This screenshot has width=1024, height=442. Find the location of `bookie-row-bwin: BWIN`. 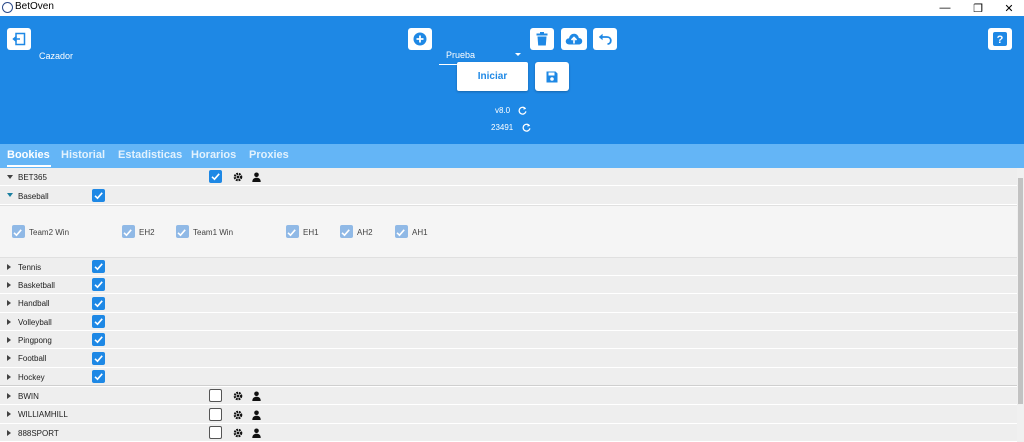

bookie-row-bwin: BWIN is located at coordinates (508, 396).